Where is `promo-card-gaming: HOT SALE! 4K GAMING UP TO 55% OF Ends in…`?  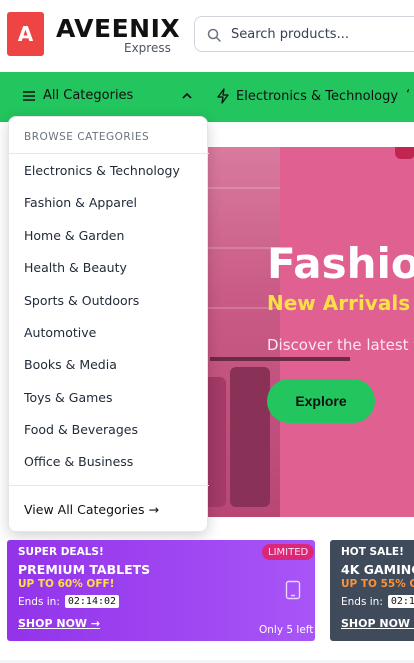 promo-card-gaming: HOT SALE! 4K GAMING UP TO 55% OF Ends in… is located at coordinates (372, 590).